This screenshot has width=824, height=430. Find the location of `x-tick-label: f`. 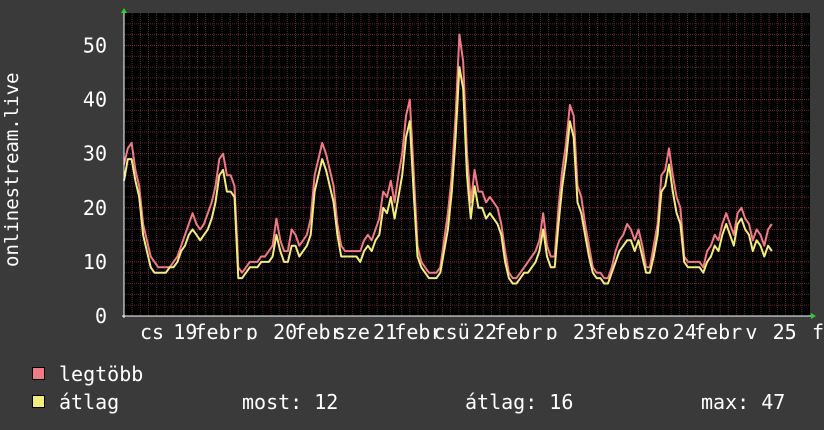

x-tick-label: f is located at coordinates (818, 330).